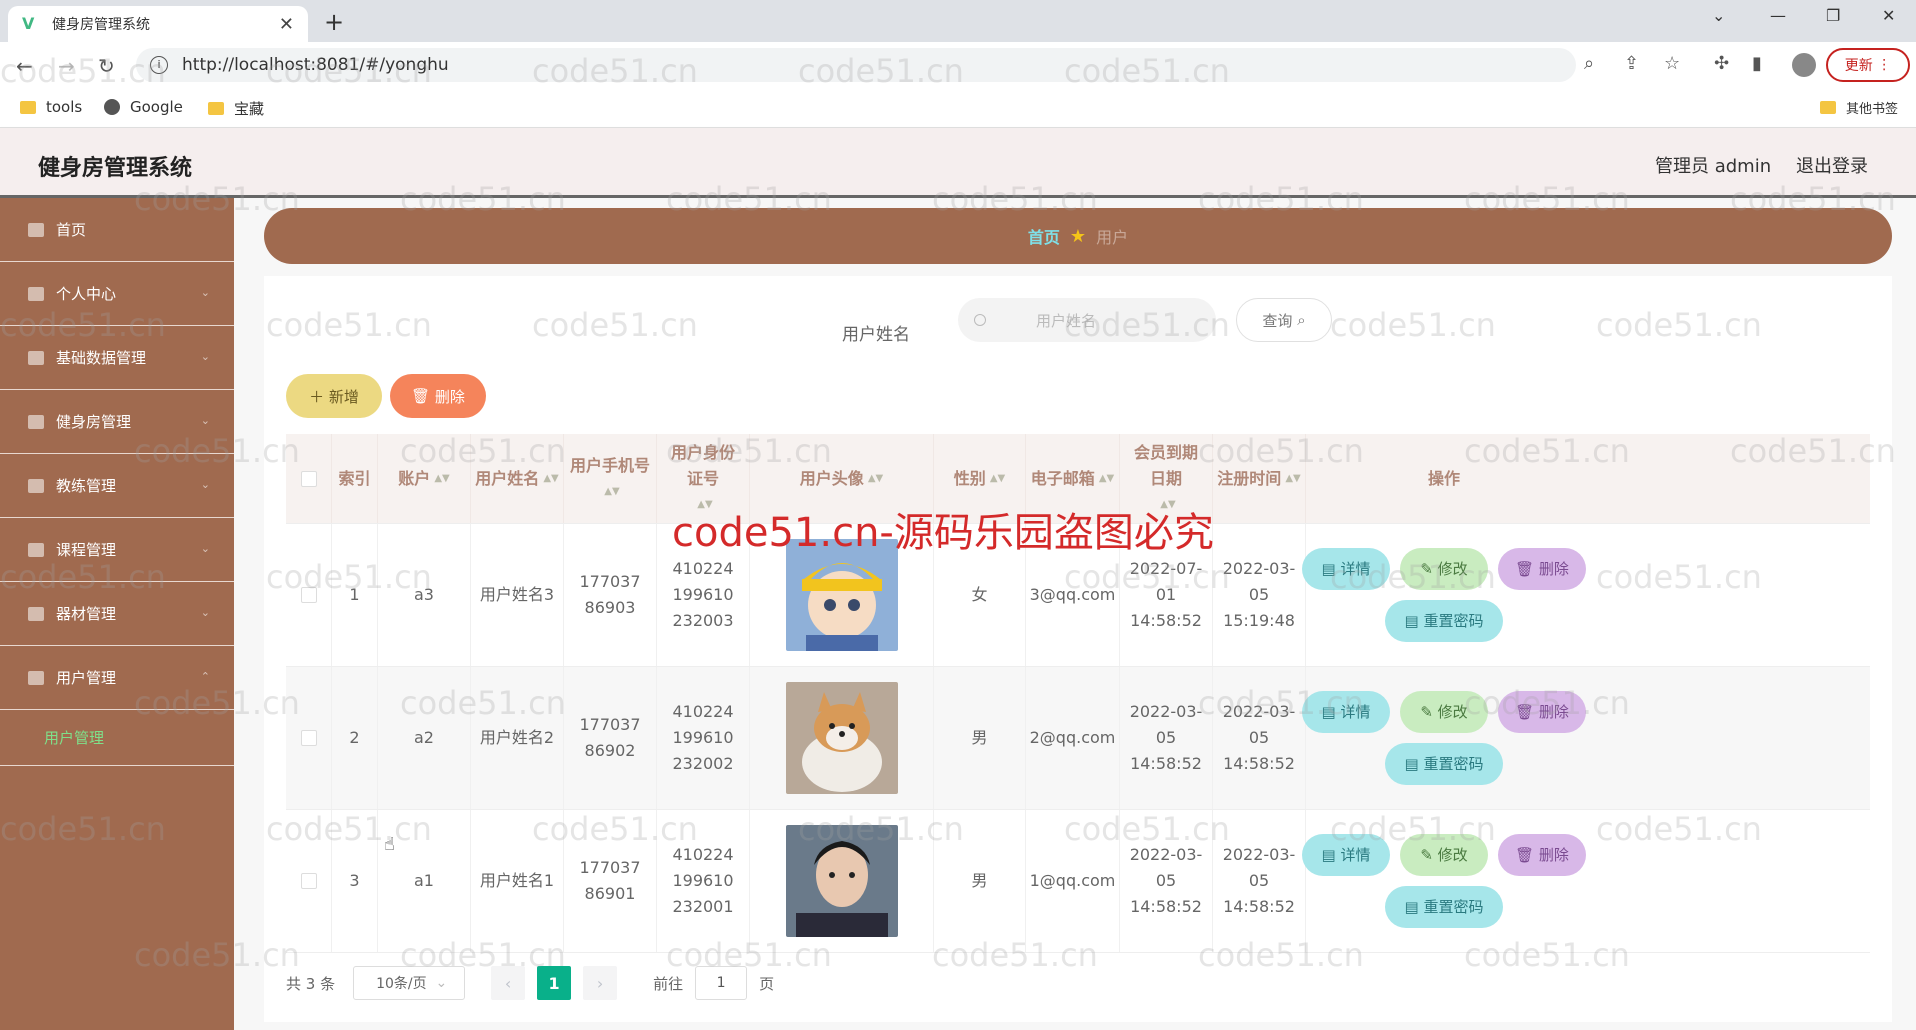 Image resolution: width=1916 pixels, height=1030 pixels. Describe the element at coordinates (1631, 63) in the screenshot. I see `share-icon: ⇪` at that location.